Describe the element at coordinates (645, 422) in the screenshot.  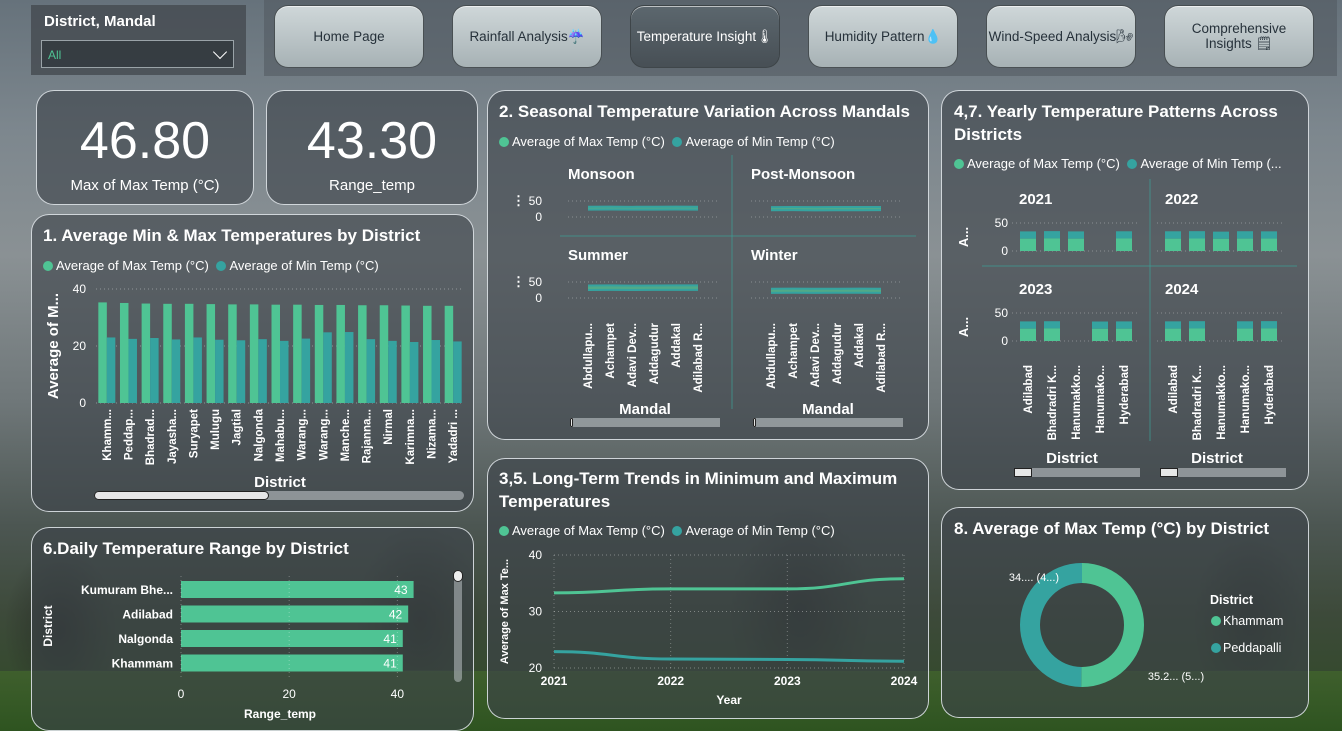
I see `chart2-scrollbar-left` at that location.